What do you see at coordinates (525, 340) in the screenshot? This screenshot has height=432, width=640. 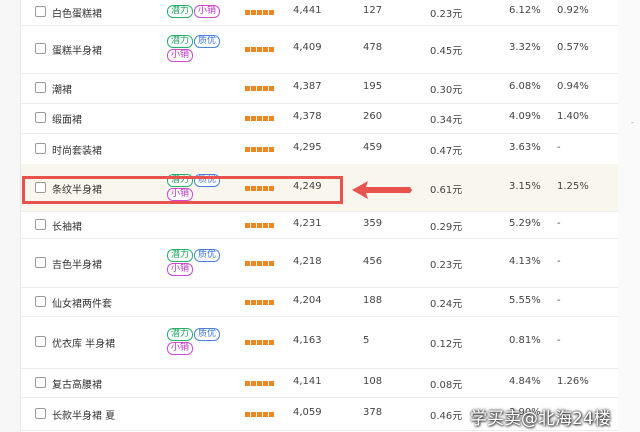 I see `click-rate-cell: 0.81%` at bounding box center [525, 340].